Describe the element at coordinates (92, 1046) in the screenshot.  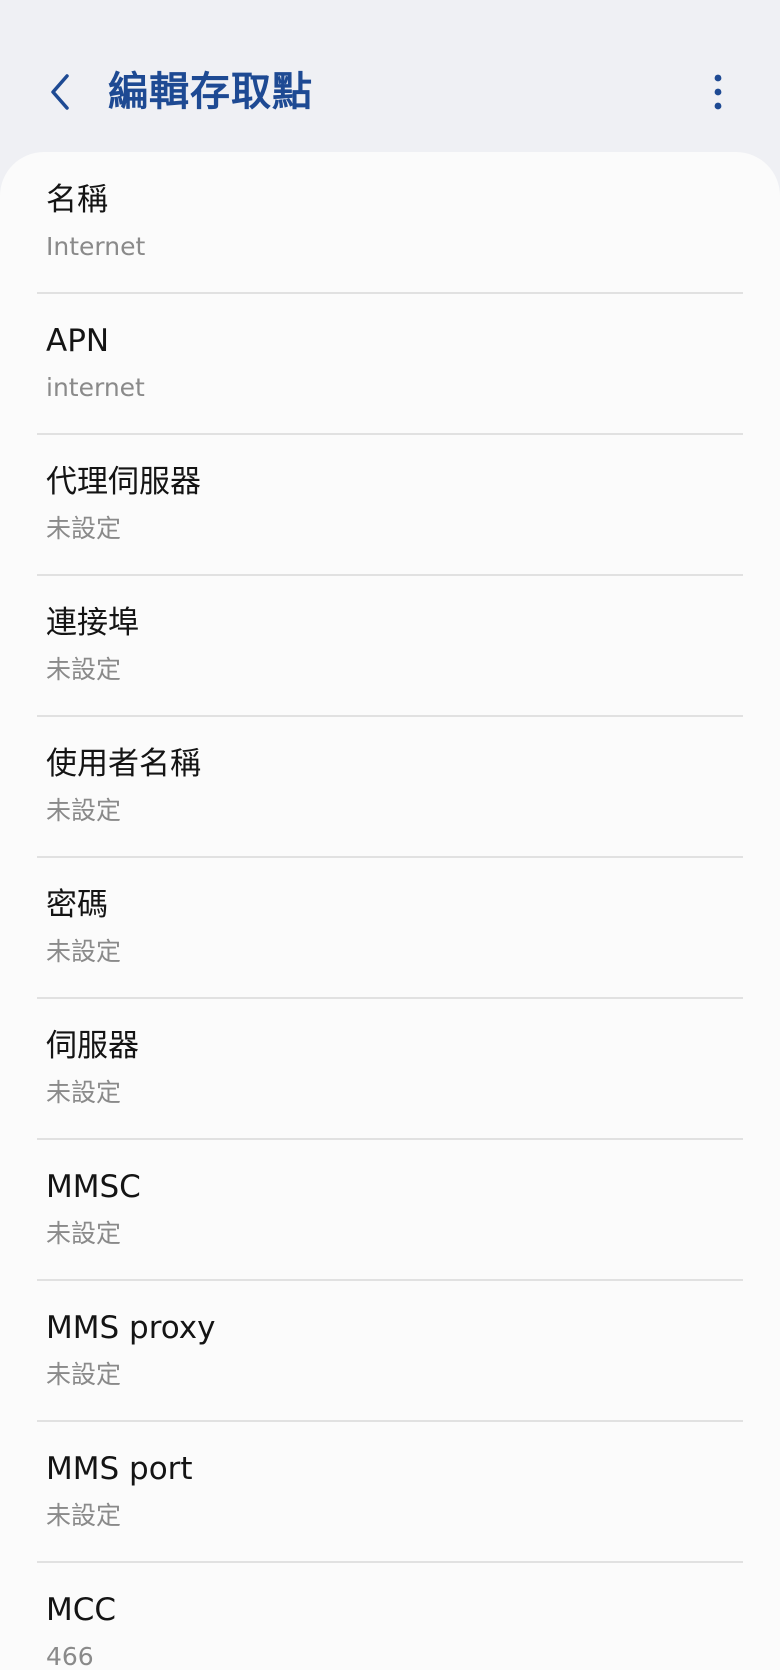
I see `item-label: 伺服器` at that location.